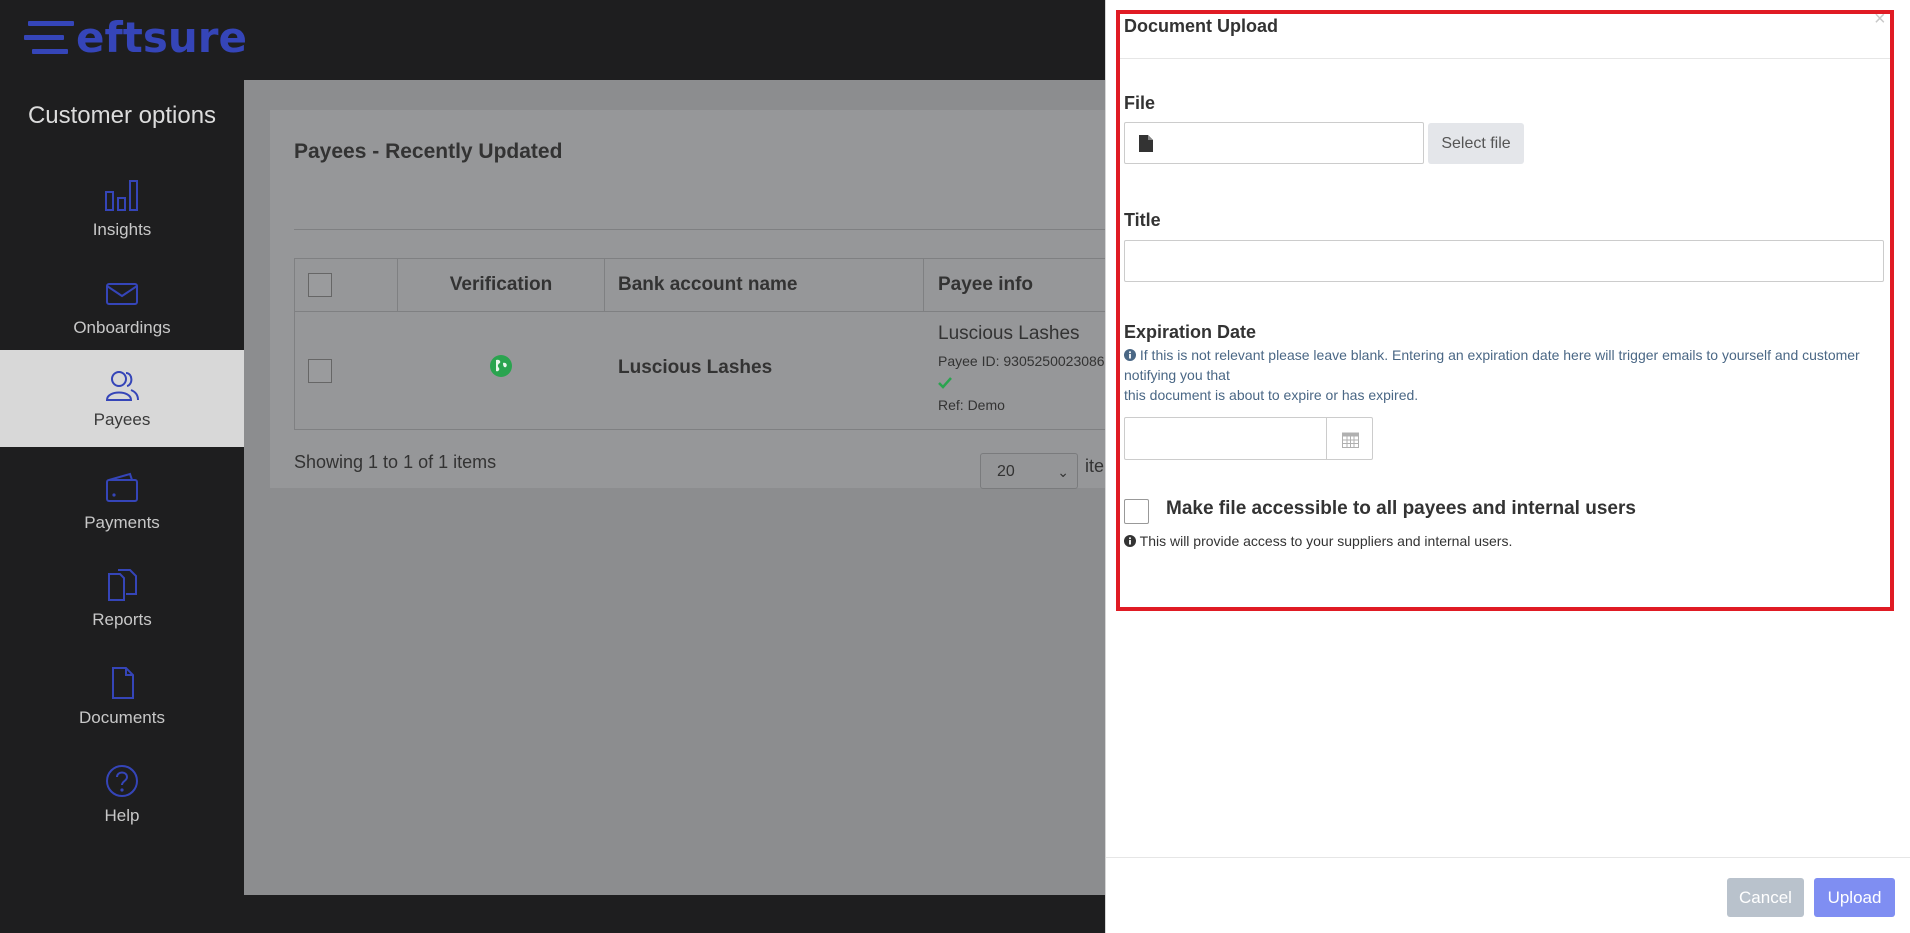 The height and width of the screenshot is (933, 1910). What do you see at coordinates (501, 366) in the screenshot?
I see `verified-globe-icon` at bounding box center [501, 366].